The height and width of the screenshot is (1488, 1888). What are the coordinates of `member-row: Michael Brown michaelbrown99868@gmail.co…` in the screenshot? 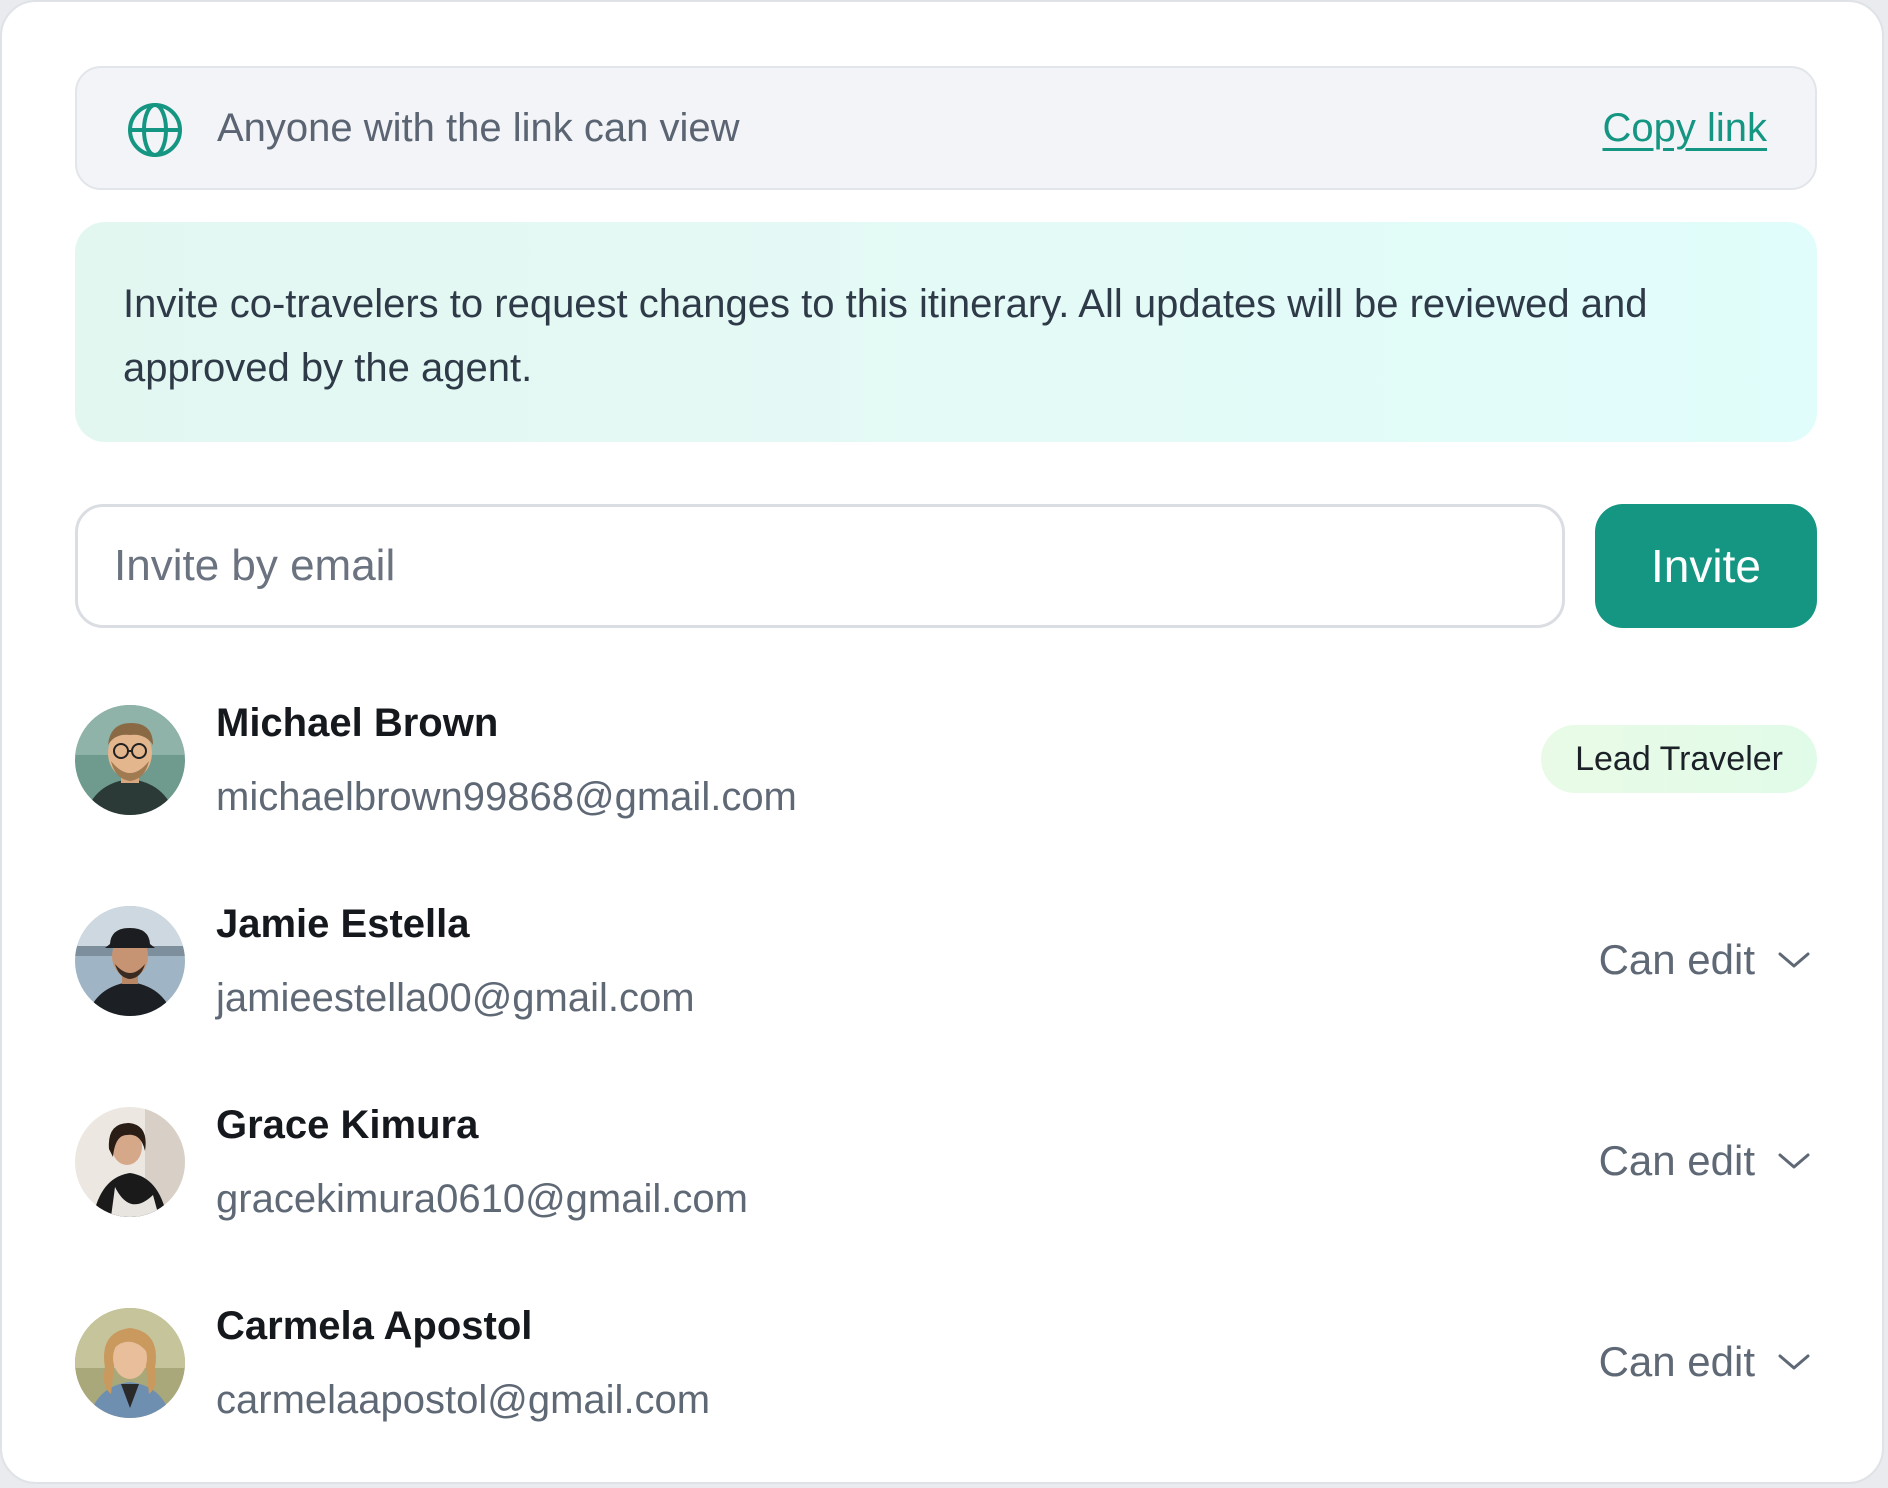 It's located at (946, 768).